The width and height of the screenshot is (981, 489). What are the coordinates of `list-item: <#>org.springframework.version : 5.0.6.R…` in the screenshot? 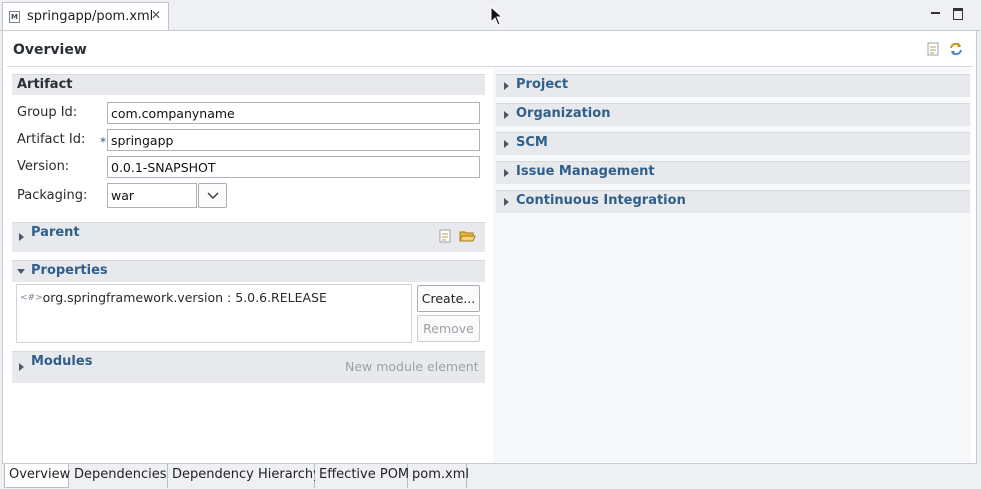 It's located at (173, 298).